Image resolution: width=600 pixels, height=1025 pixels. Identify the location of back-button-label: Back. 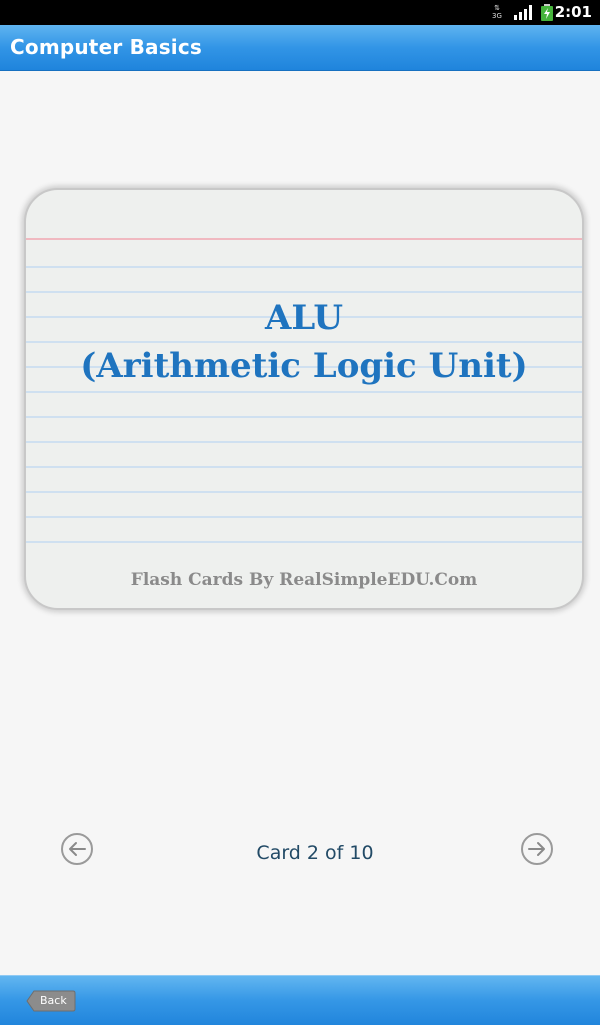
(53, 1000).